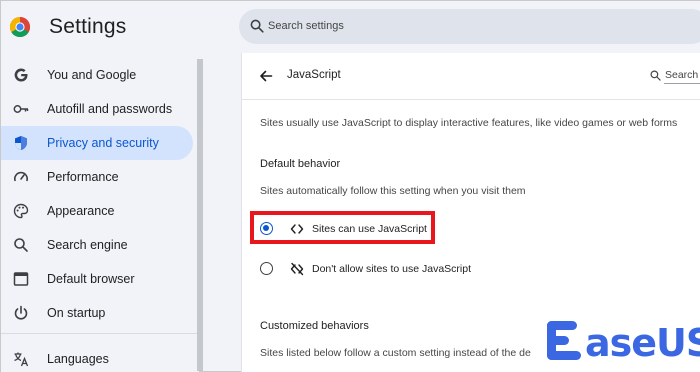 This screenshot has width=700, height=372. What do you see at coordinates (342, 227) in the screenshot?
I see `highlight-annotation-box` at bounding box center [342, 227].